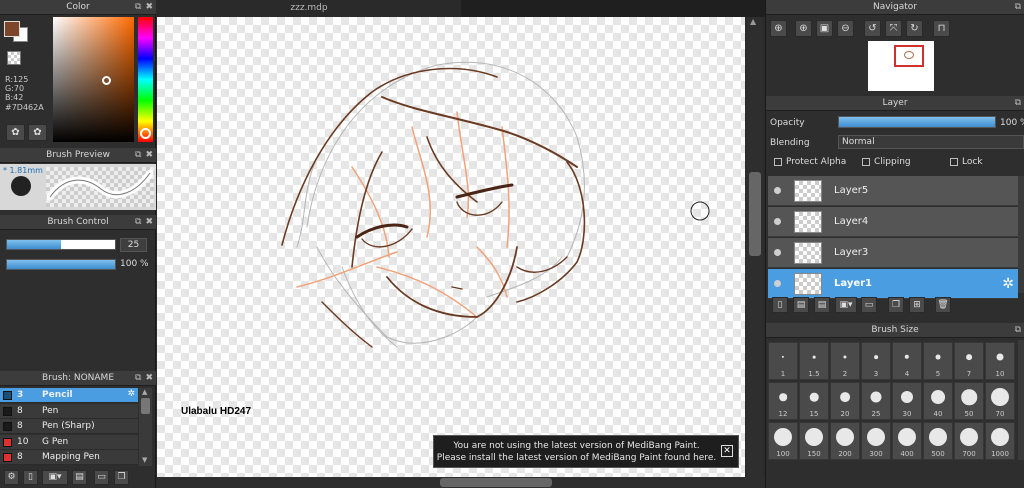 Image resolution: width=1024 pixels, height=488 pixels. Describe the element at coordinates (121, 477) in the screenshot. I see `duplicate-icon: ❐` at that location.